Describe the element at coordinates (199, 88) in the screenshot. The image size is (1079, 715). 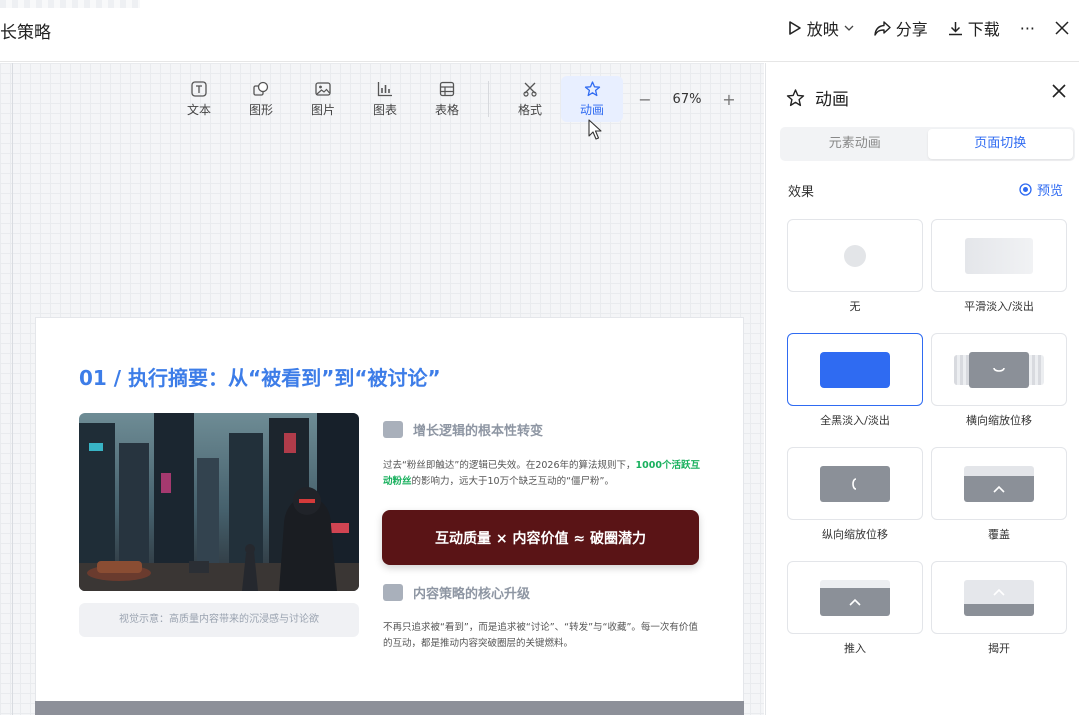
I see `text-icon` at that location.